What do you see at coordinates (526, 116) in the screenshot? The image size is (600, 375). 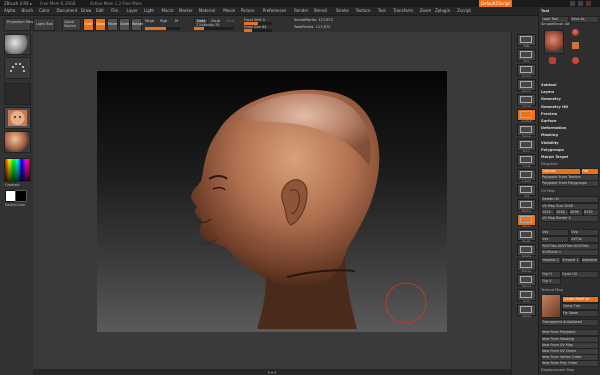 I see `shelf-aahalf-button: AAHalf` at bounding box center [526, 116].